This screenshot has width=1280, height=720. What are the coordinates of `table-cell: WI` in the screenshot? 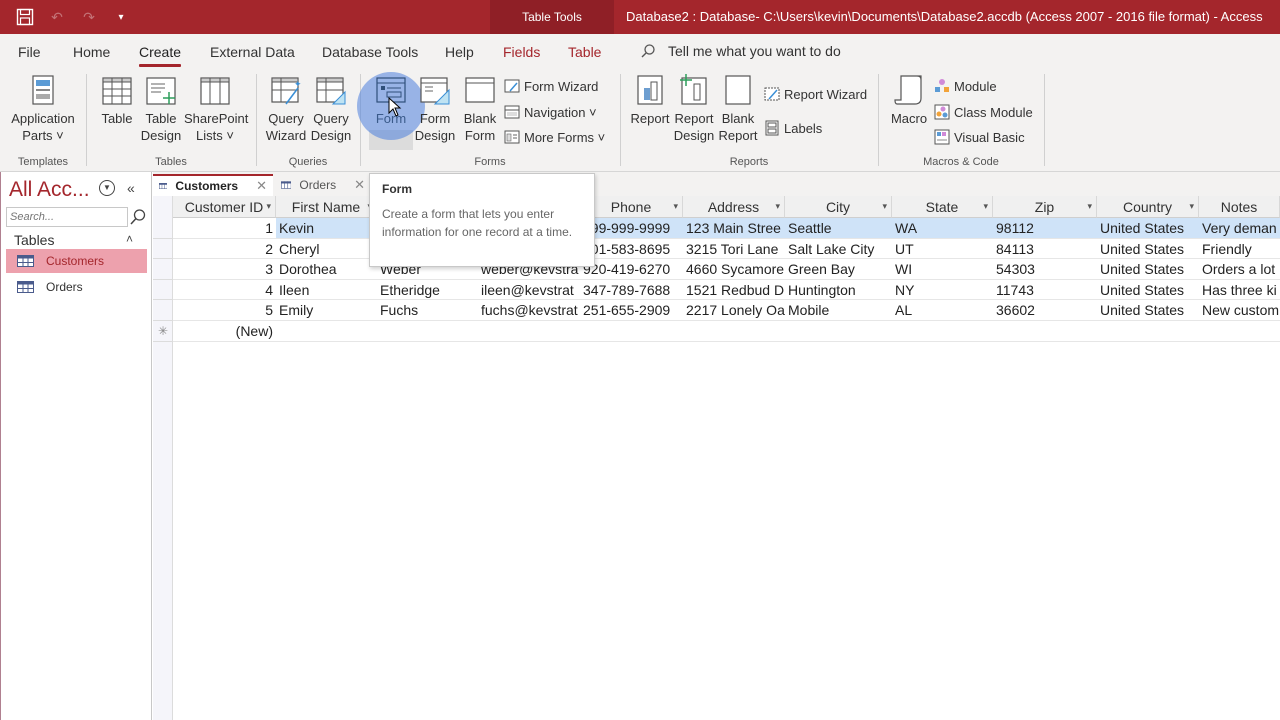 It's located at (942, 269).